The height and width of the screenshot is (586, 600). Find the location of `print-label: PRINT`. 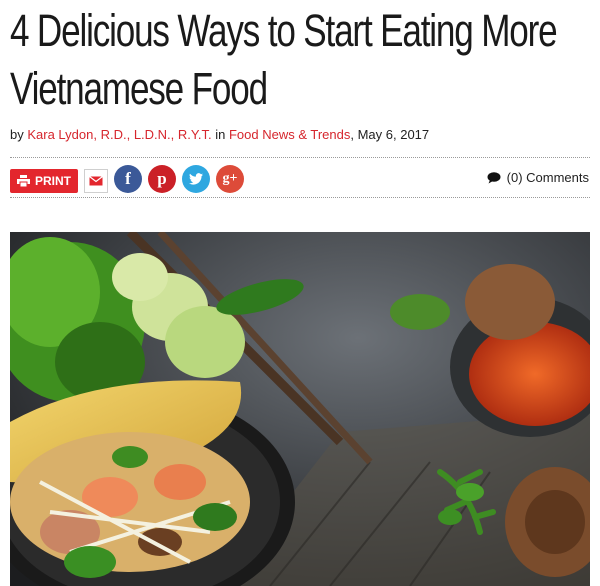

print-label: PRINT is located at coordinates (53, 180).